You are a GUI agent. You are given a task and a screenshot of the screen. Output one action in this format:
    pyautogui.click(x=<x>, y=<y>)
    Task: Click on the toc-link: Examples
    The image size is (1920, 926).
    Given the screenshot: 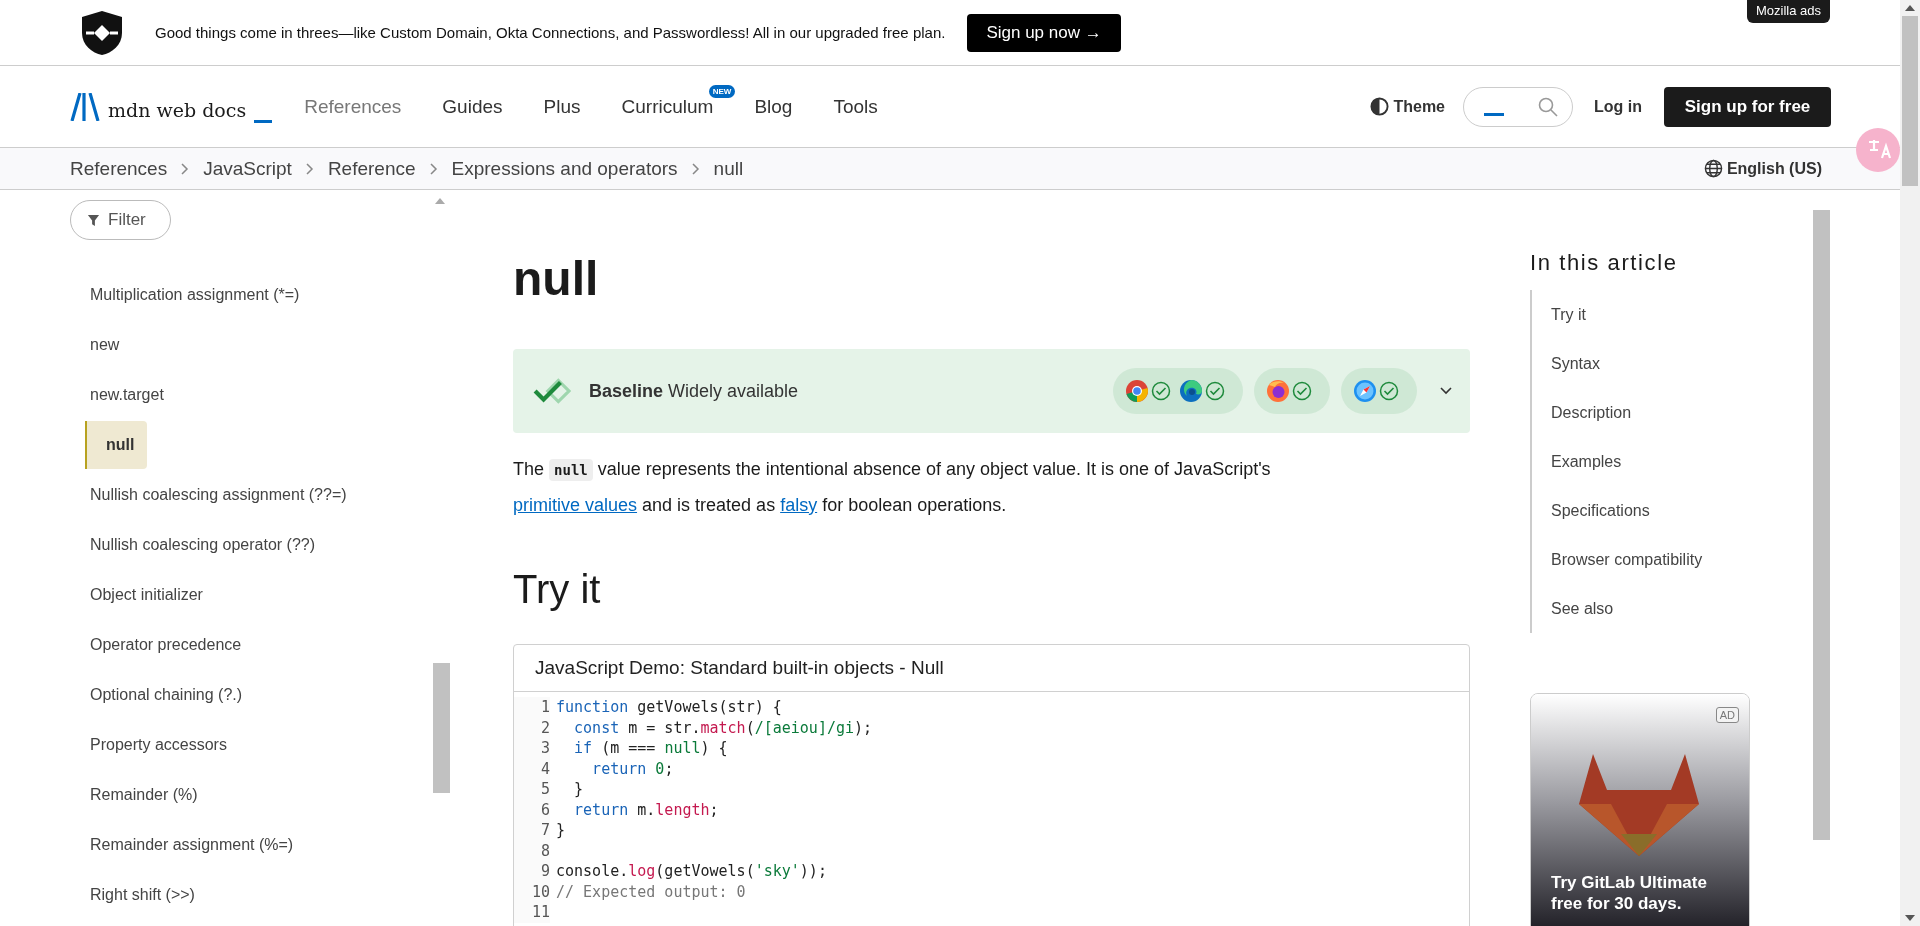 What is the action you would take?
    pyautogui.click(x=1577, y=461)
    